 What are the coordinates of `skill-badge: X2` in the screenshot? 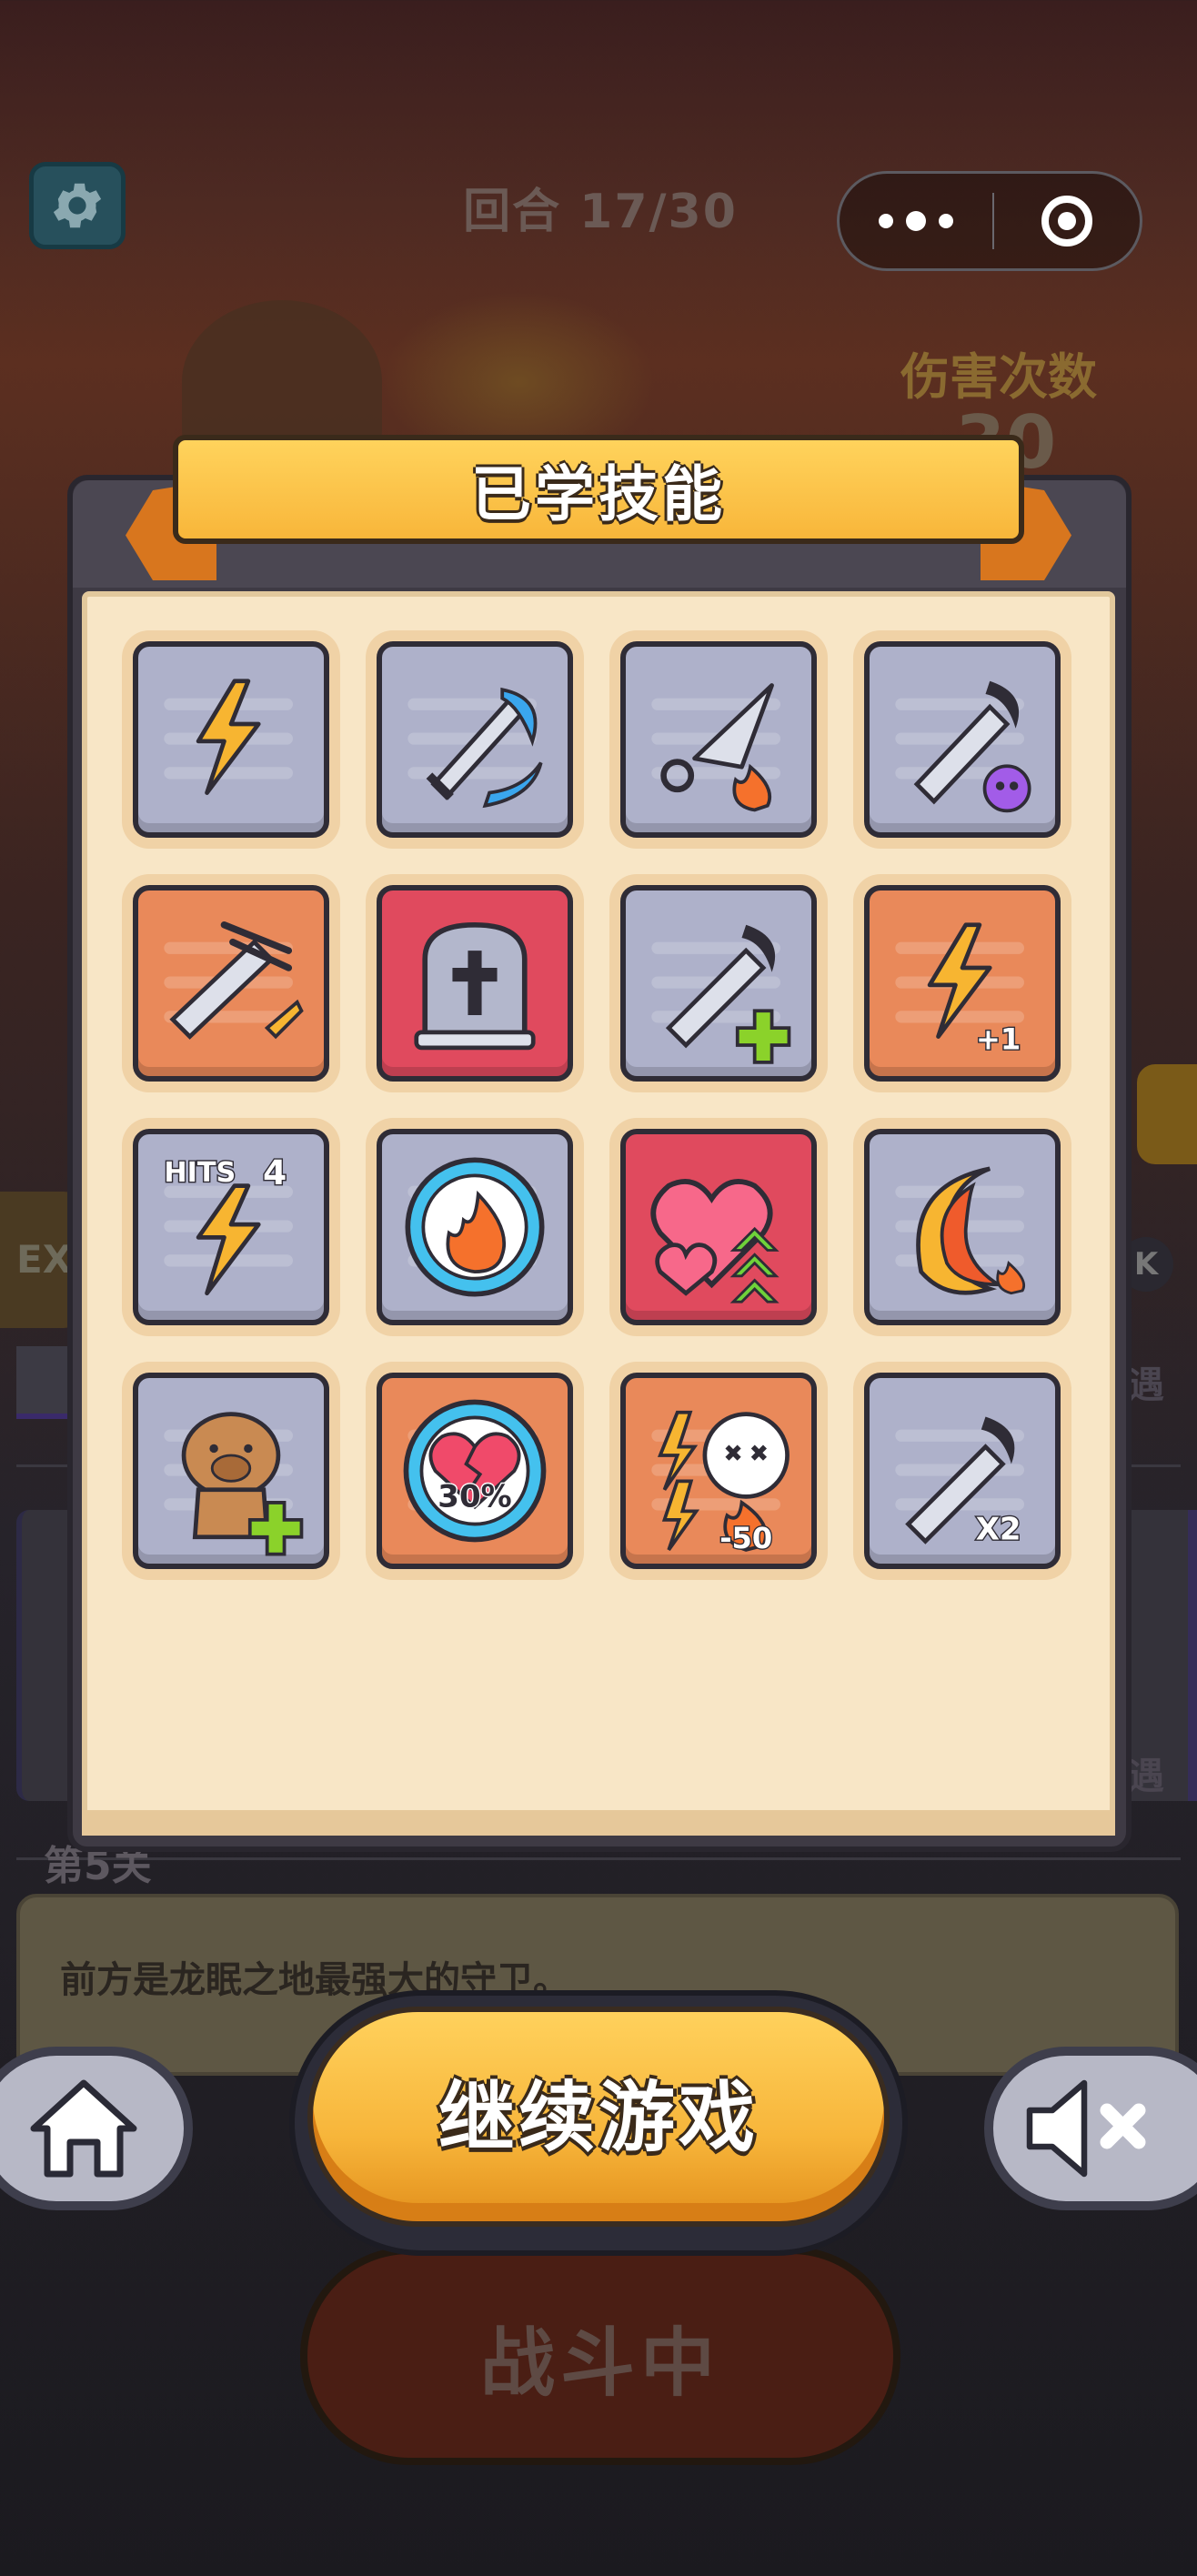 It's located at (998, 1530).